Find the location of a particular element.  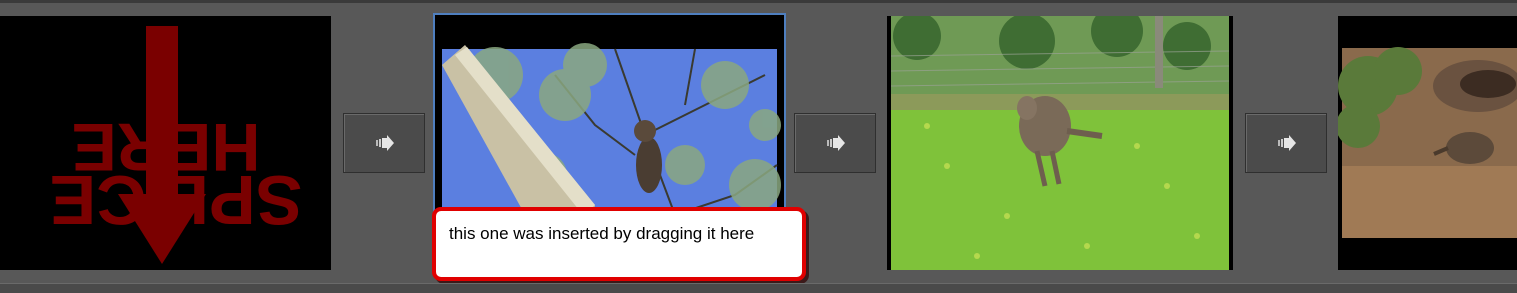

timeline-top-edge is located at coordinates (758, 1).